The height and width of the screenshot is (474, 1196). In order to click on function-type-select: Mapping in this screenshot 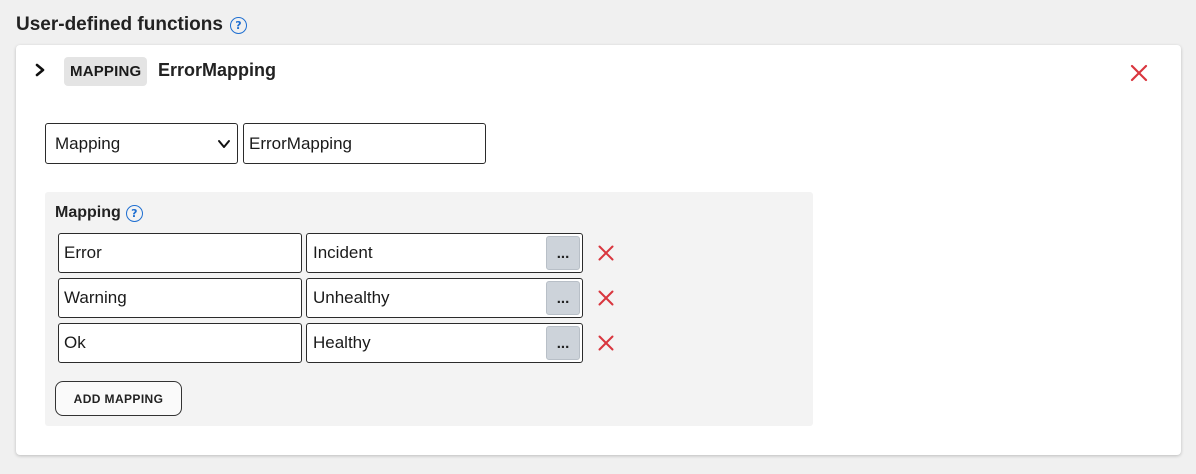, I will do `click(141, 143)`.